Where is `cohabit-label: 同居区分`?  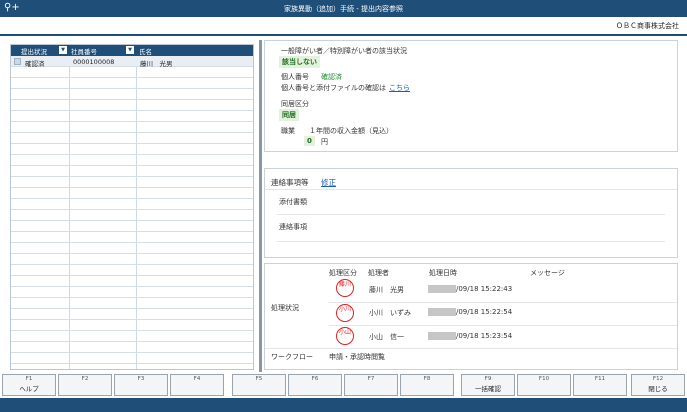
cohabit-label: 同居区分 is located at coordinates (295, 104).